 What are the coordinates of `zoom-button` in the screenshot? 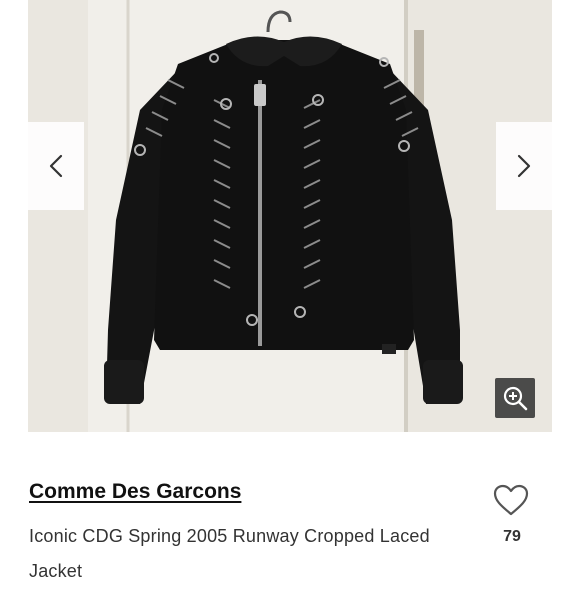 It's located at (515, 398).